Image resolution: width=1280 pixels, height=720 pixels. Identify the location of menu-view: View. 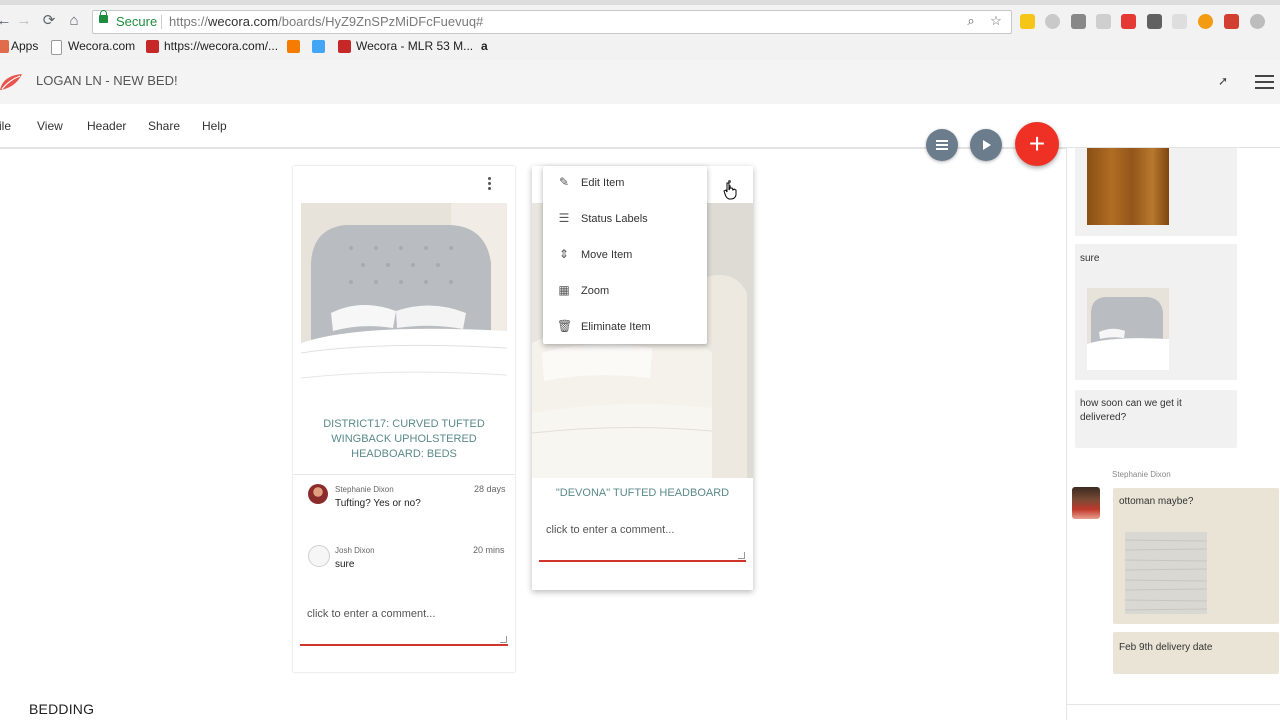
(50, 126).